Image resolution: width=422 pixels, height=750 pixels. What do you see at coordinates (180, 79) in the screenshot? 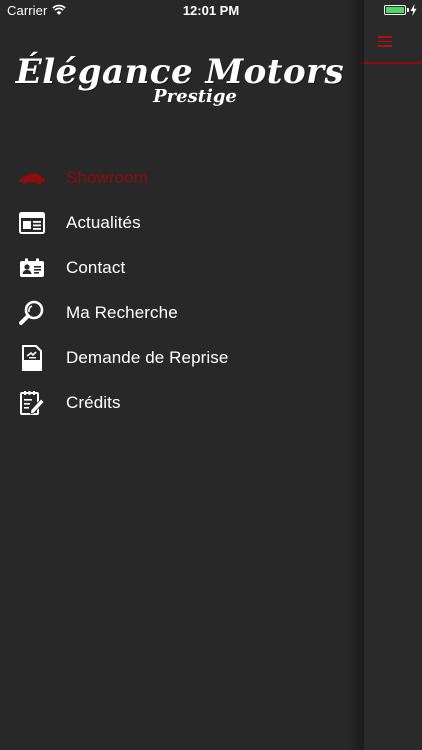
I see `app-logo: Élégance Motors Prestige` at bounding box center [180, 79].